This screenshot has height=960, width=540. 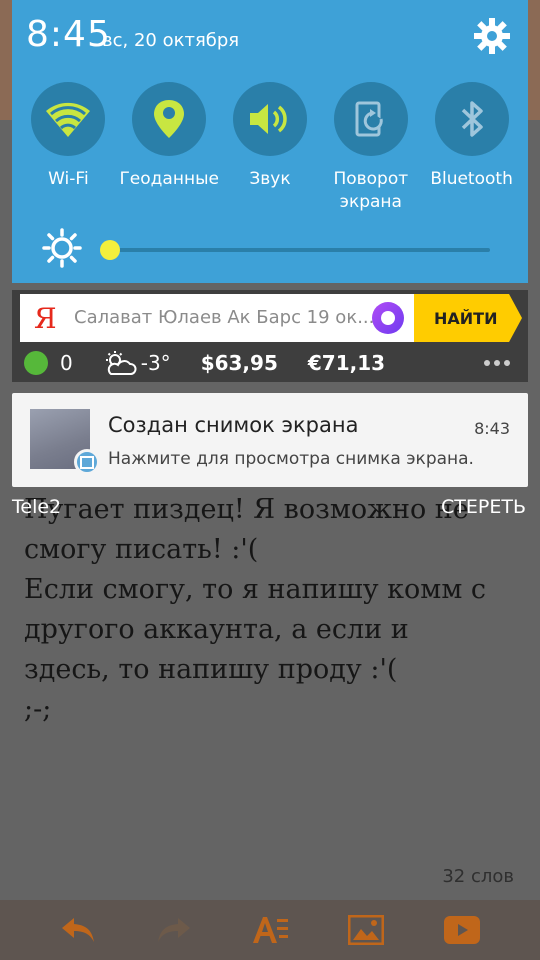 I want to click on toggle-bluetooth: Bluetooth, so click(x=471, y=148).